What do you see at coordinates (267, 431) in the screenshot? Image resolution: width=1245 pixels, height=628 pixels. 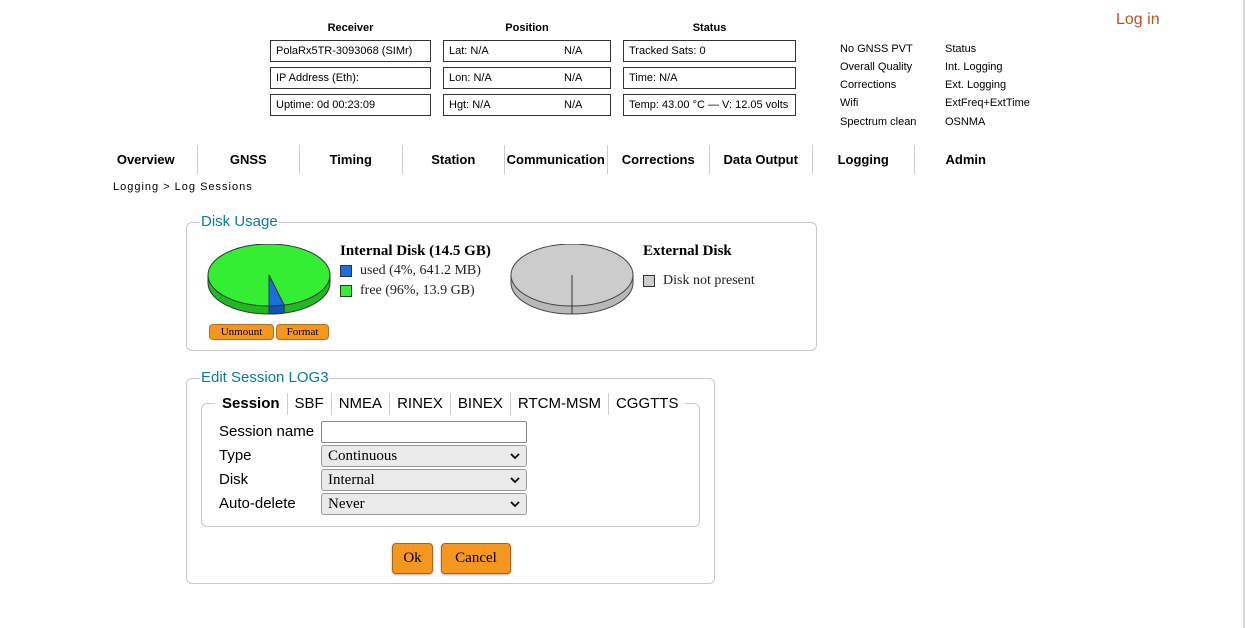 I see `session-name-label: Session name` at bounding box center [267, 431].